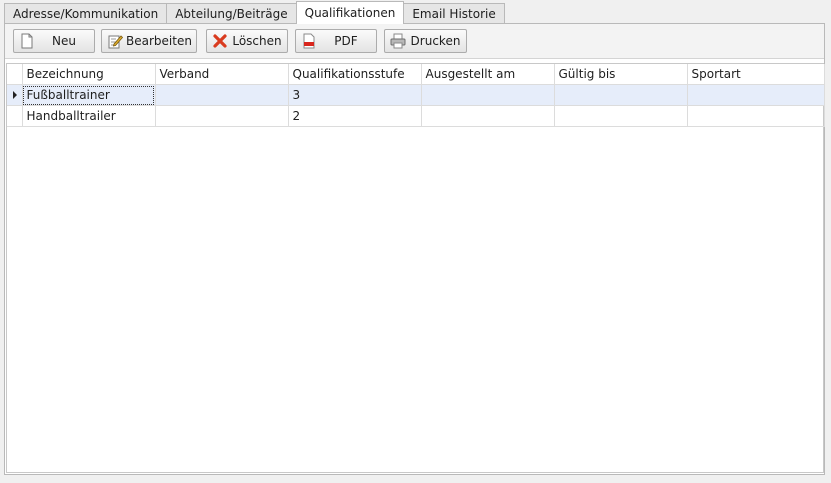 Image resolution: width=831 pixels, height=483 pixels. Describe the element at coordinates (355, 74) in the screenshot. I see `column-header-qualifikationsstufe: Qualifikationsstufe` at that location.